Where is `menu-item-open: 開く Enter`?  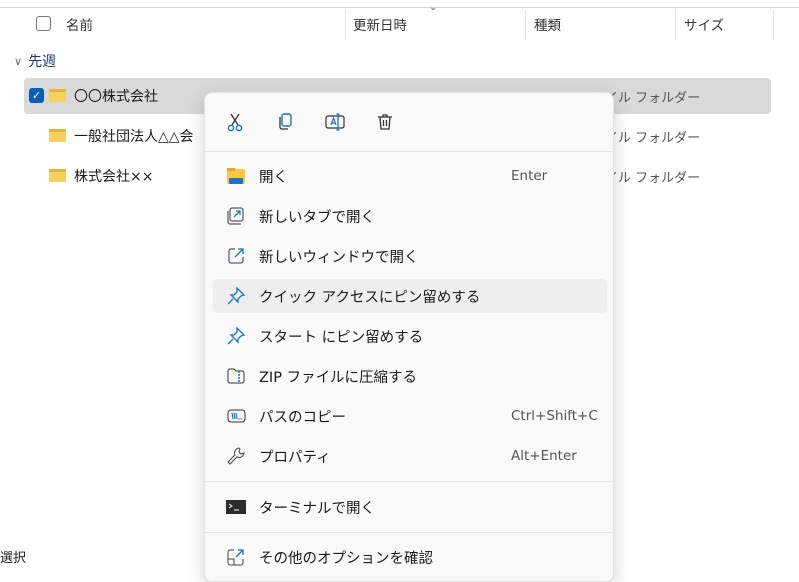
menu-item-open: 開く Enter is located at coordinates (410, 176).